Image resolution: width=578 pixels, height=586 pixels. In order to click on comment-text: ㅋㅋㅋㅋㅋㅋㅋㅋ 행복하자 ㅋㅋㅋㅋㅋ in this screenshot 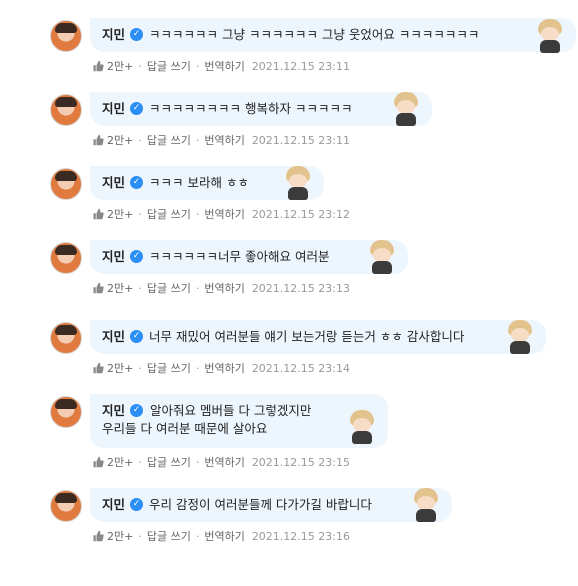, I will do `click(251, 108)`.